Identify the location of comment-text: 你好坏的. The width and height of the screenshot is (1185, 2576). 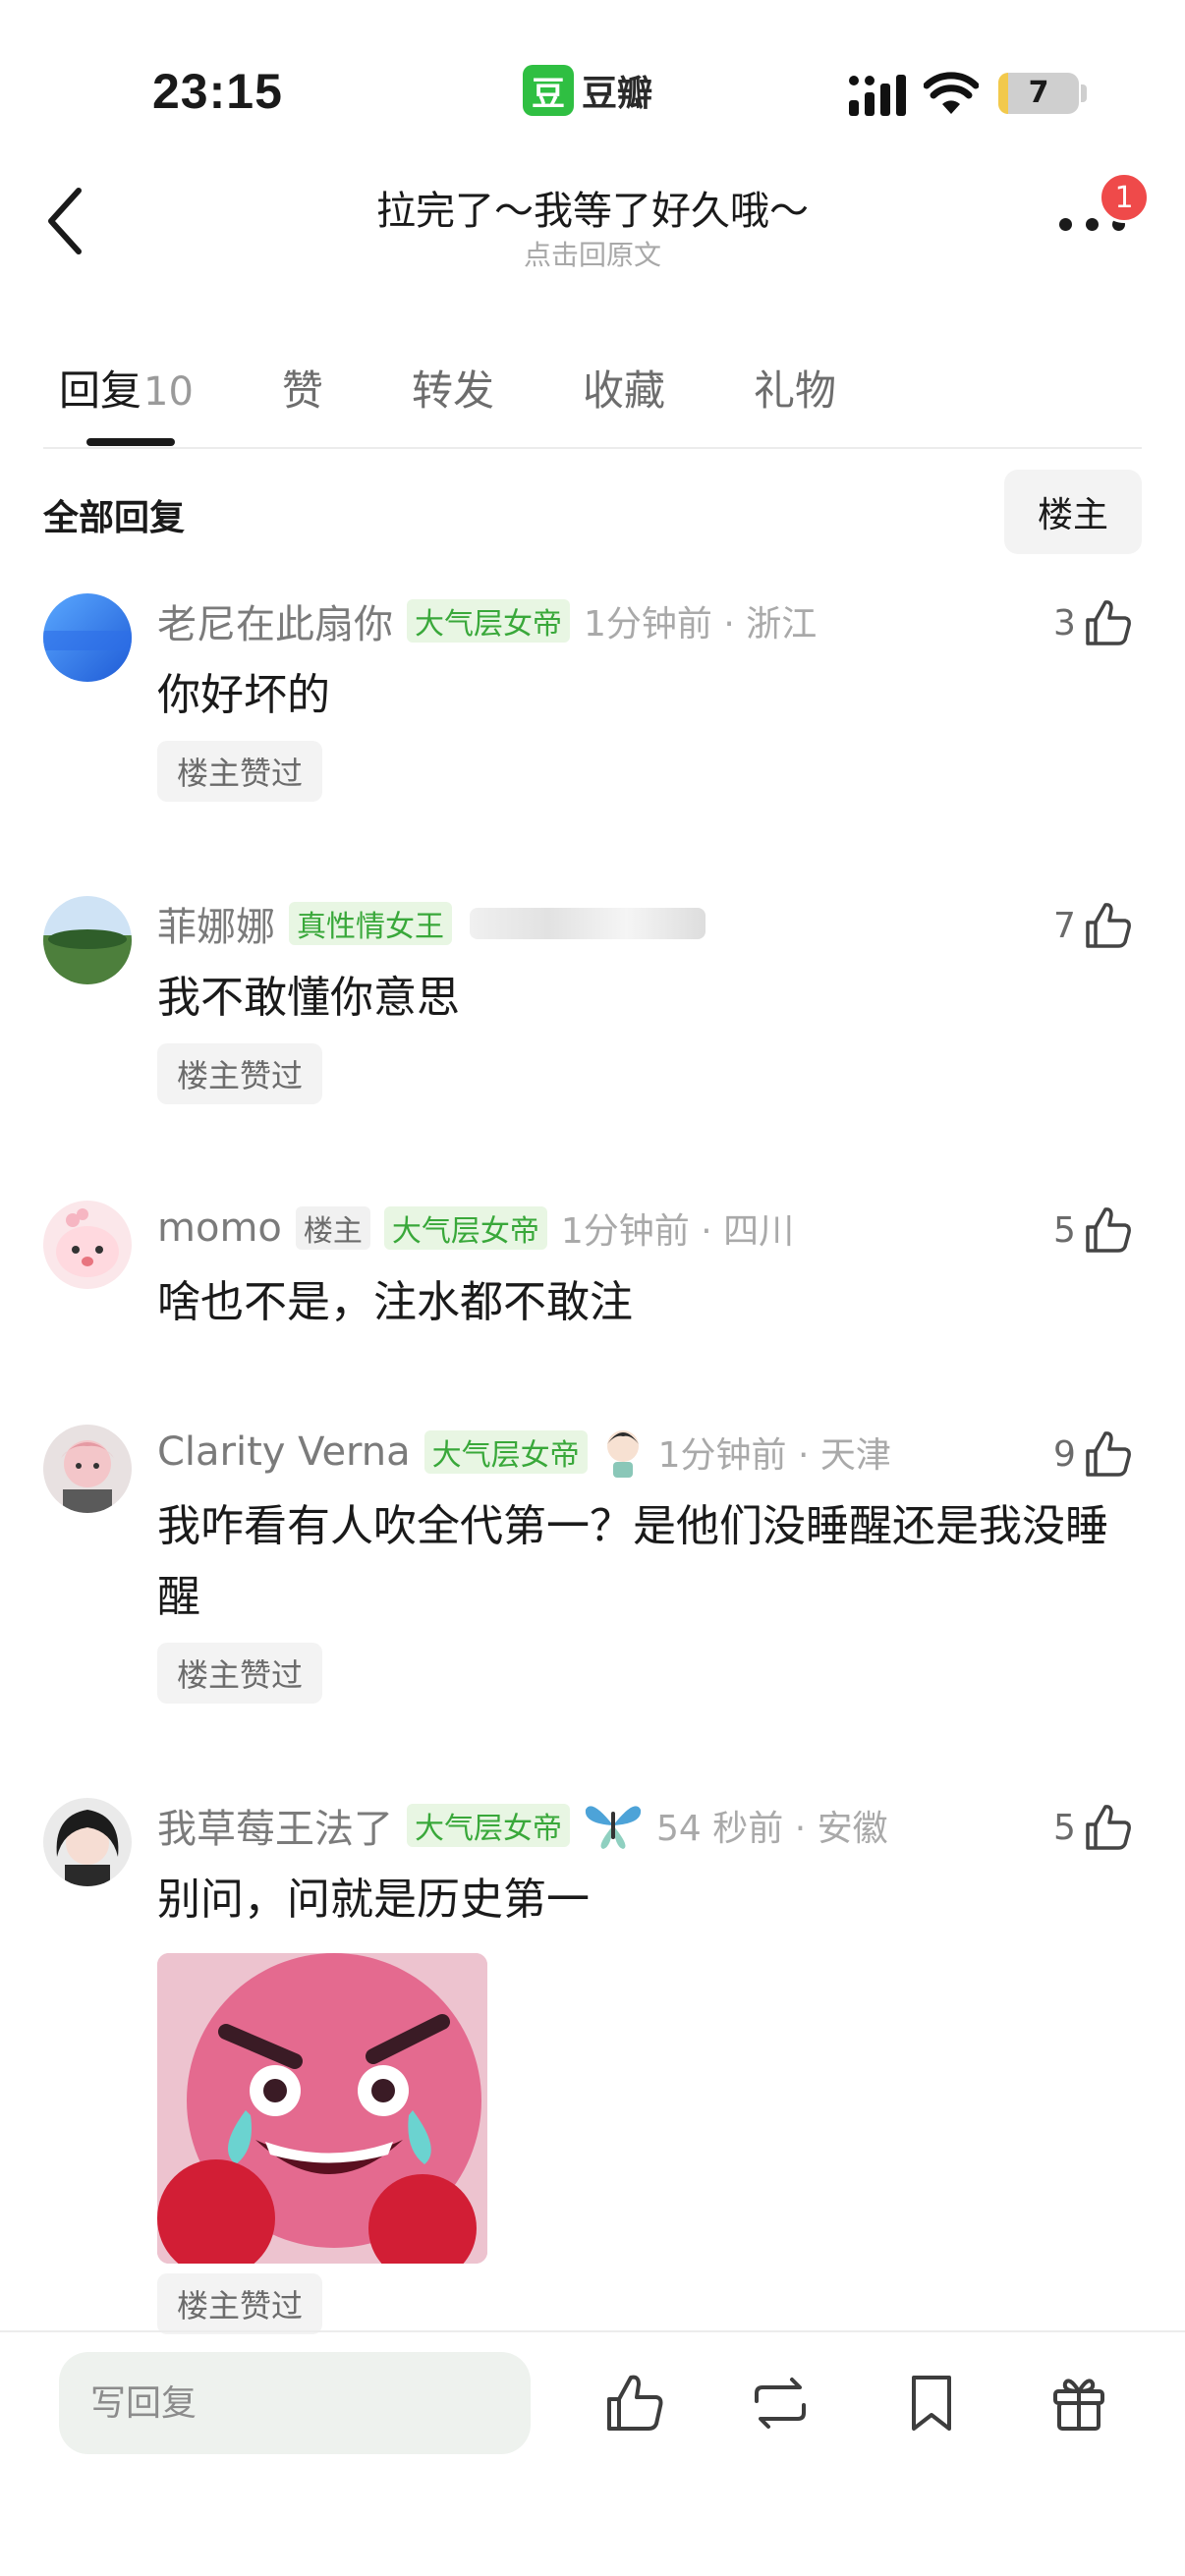
(244, 695).